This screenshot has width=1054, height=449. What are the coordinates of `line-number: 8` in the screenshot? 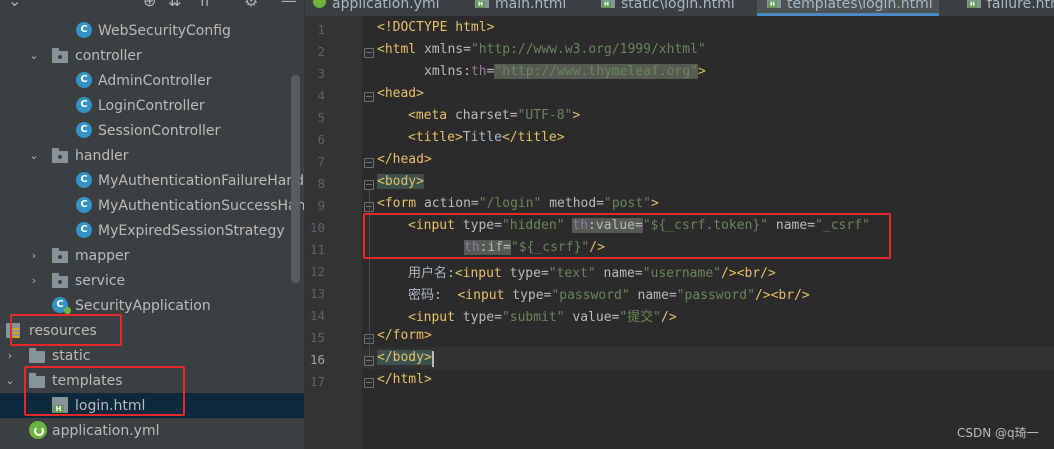 It's located at (321, 183).